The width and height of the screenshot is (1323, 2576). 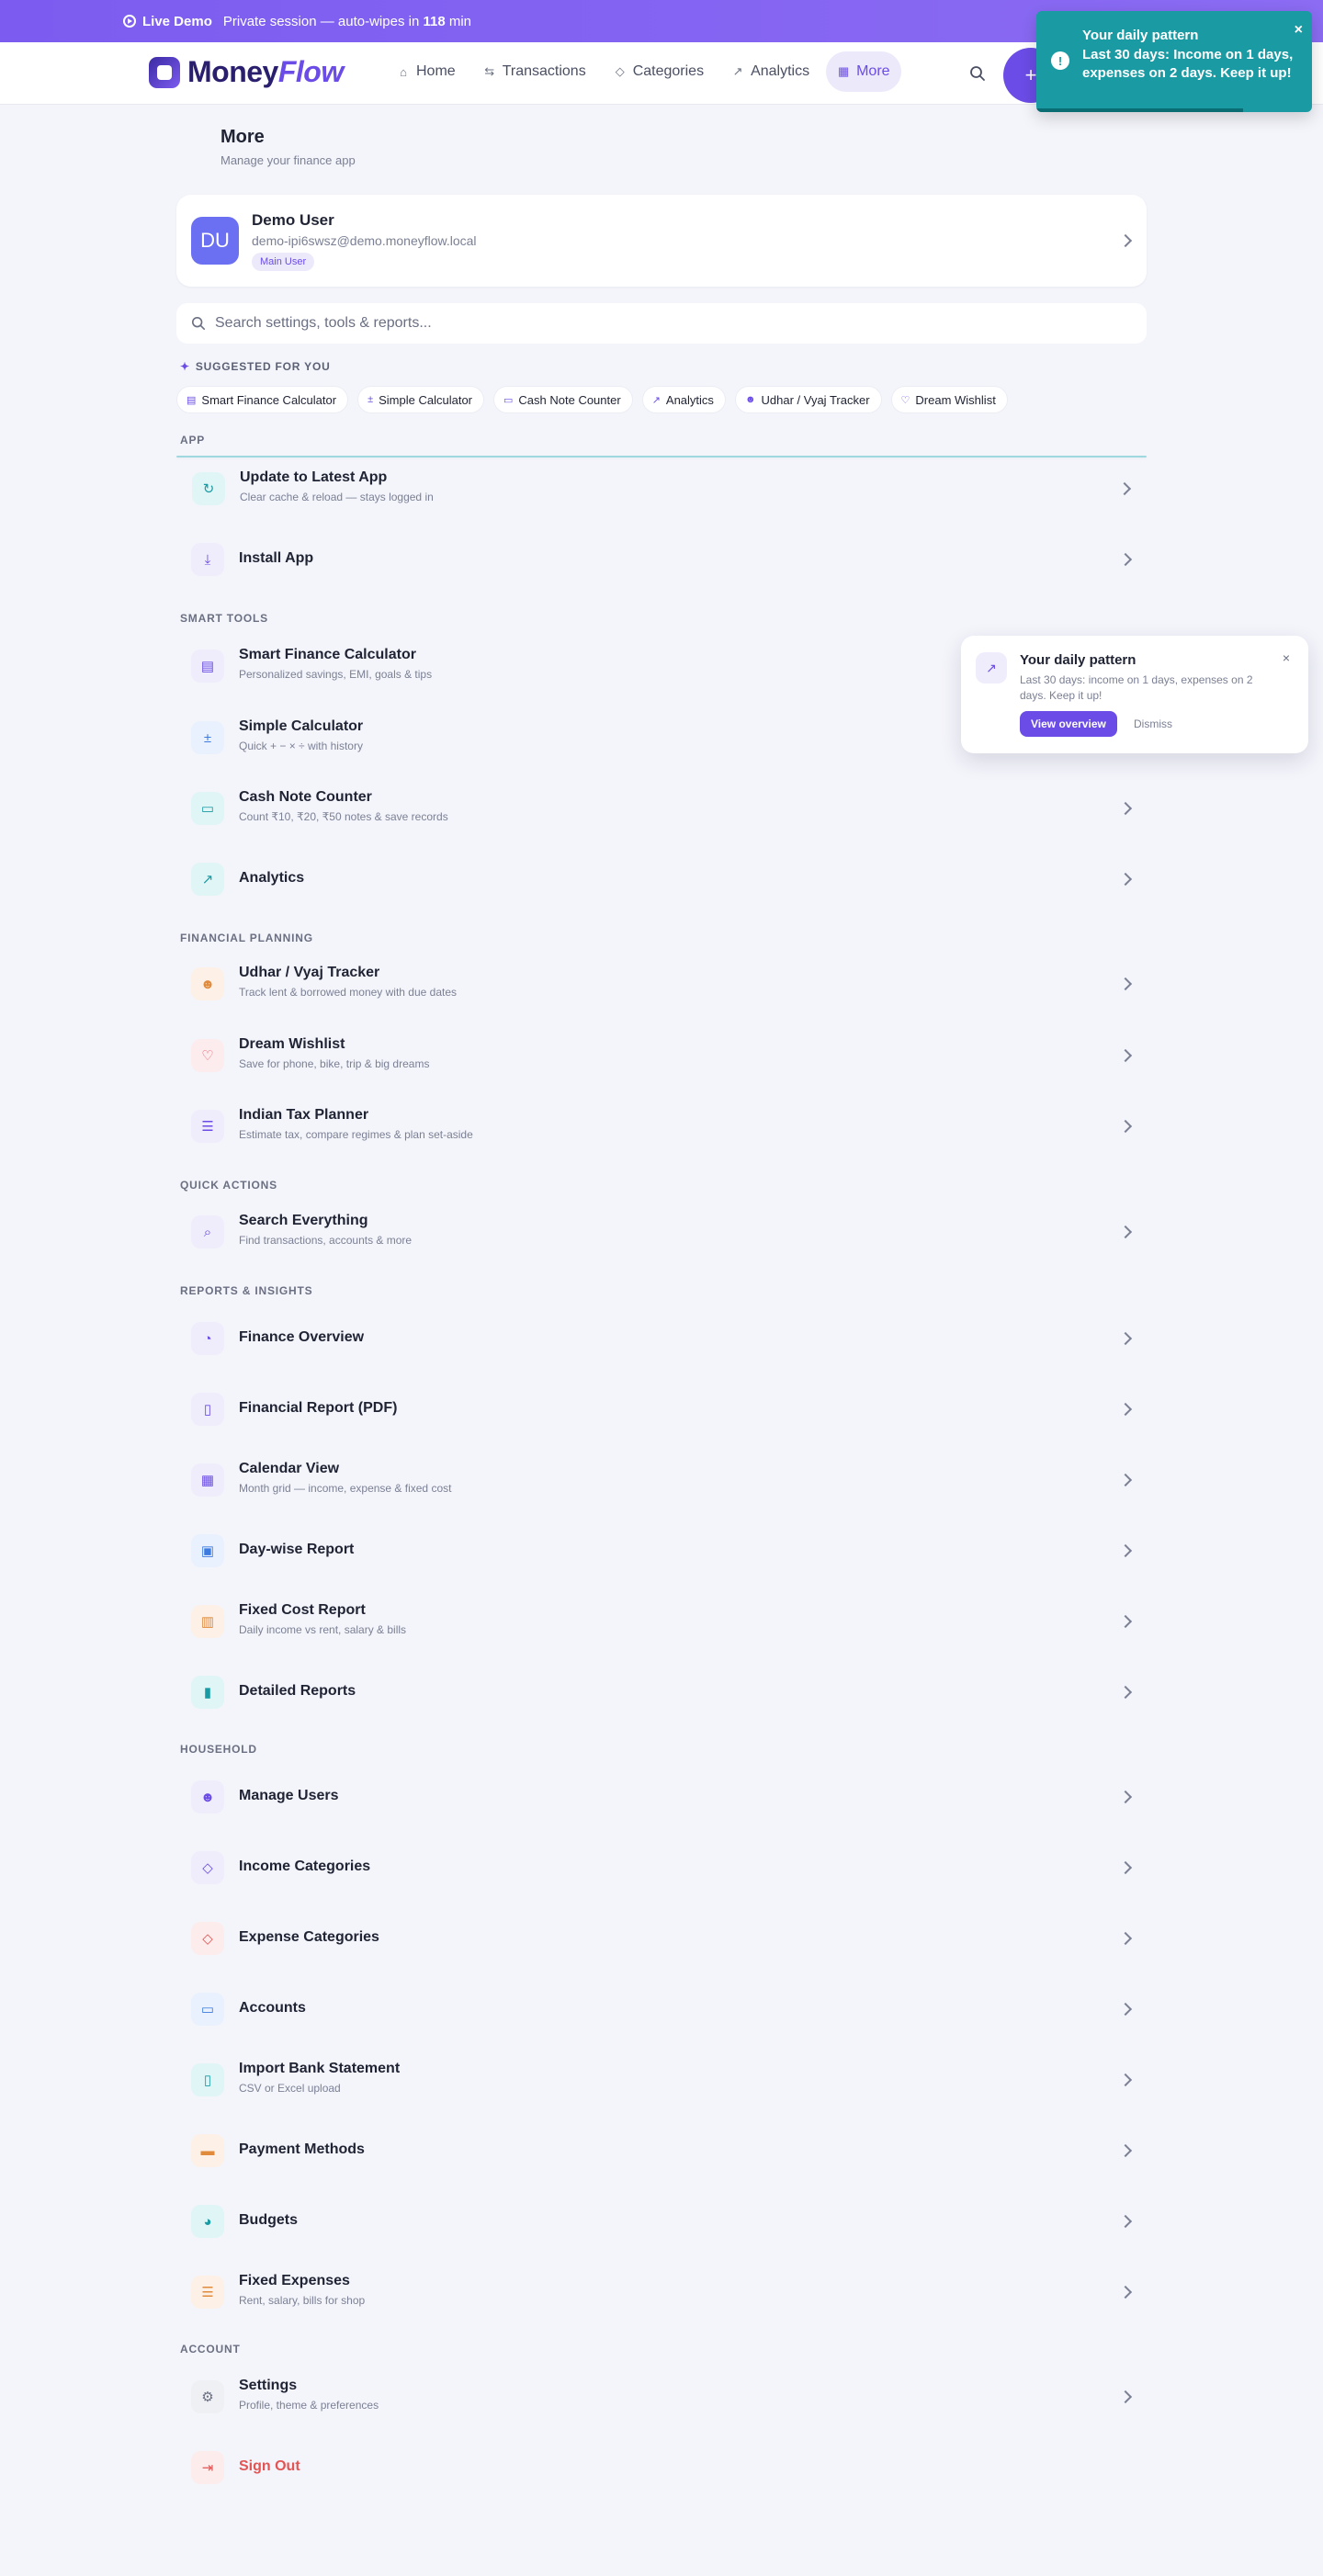 I want to click on row-title: Fixed Cost Report, so click(x=303, y=1610).